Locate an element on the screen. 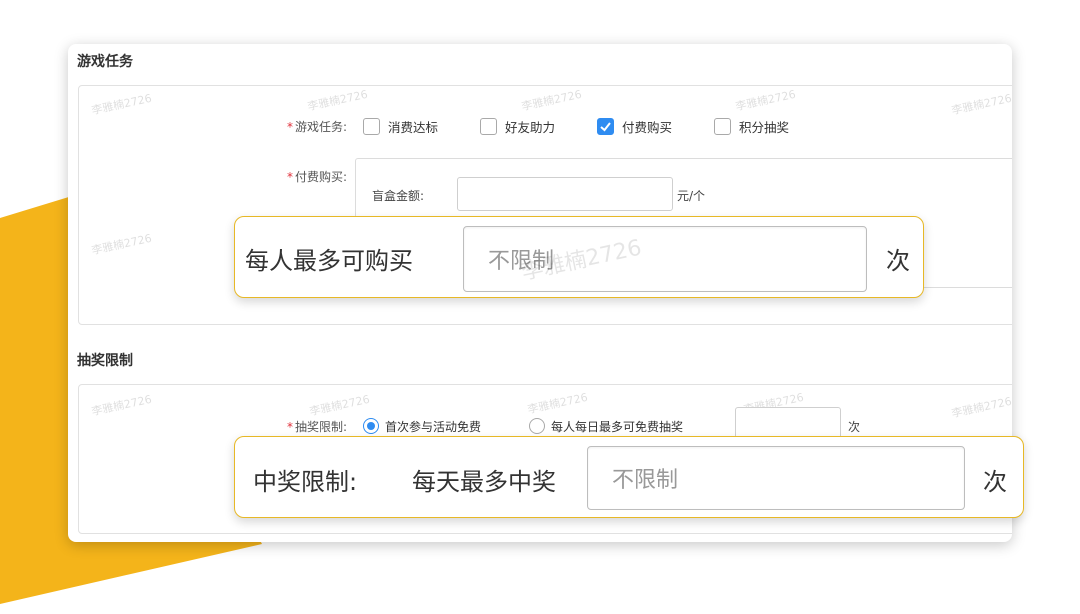  radio-label: 首次参与活动免费 is located at coordinates (433, 426).